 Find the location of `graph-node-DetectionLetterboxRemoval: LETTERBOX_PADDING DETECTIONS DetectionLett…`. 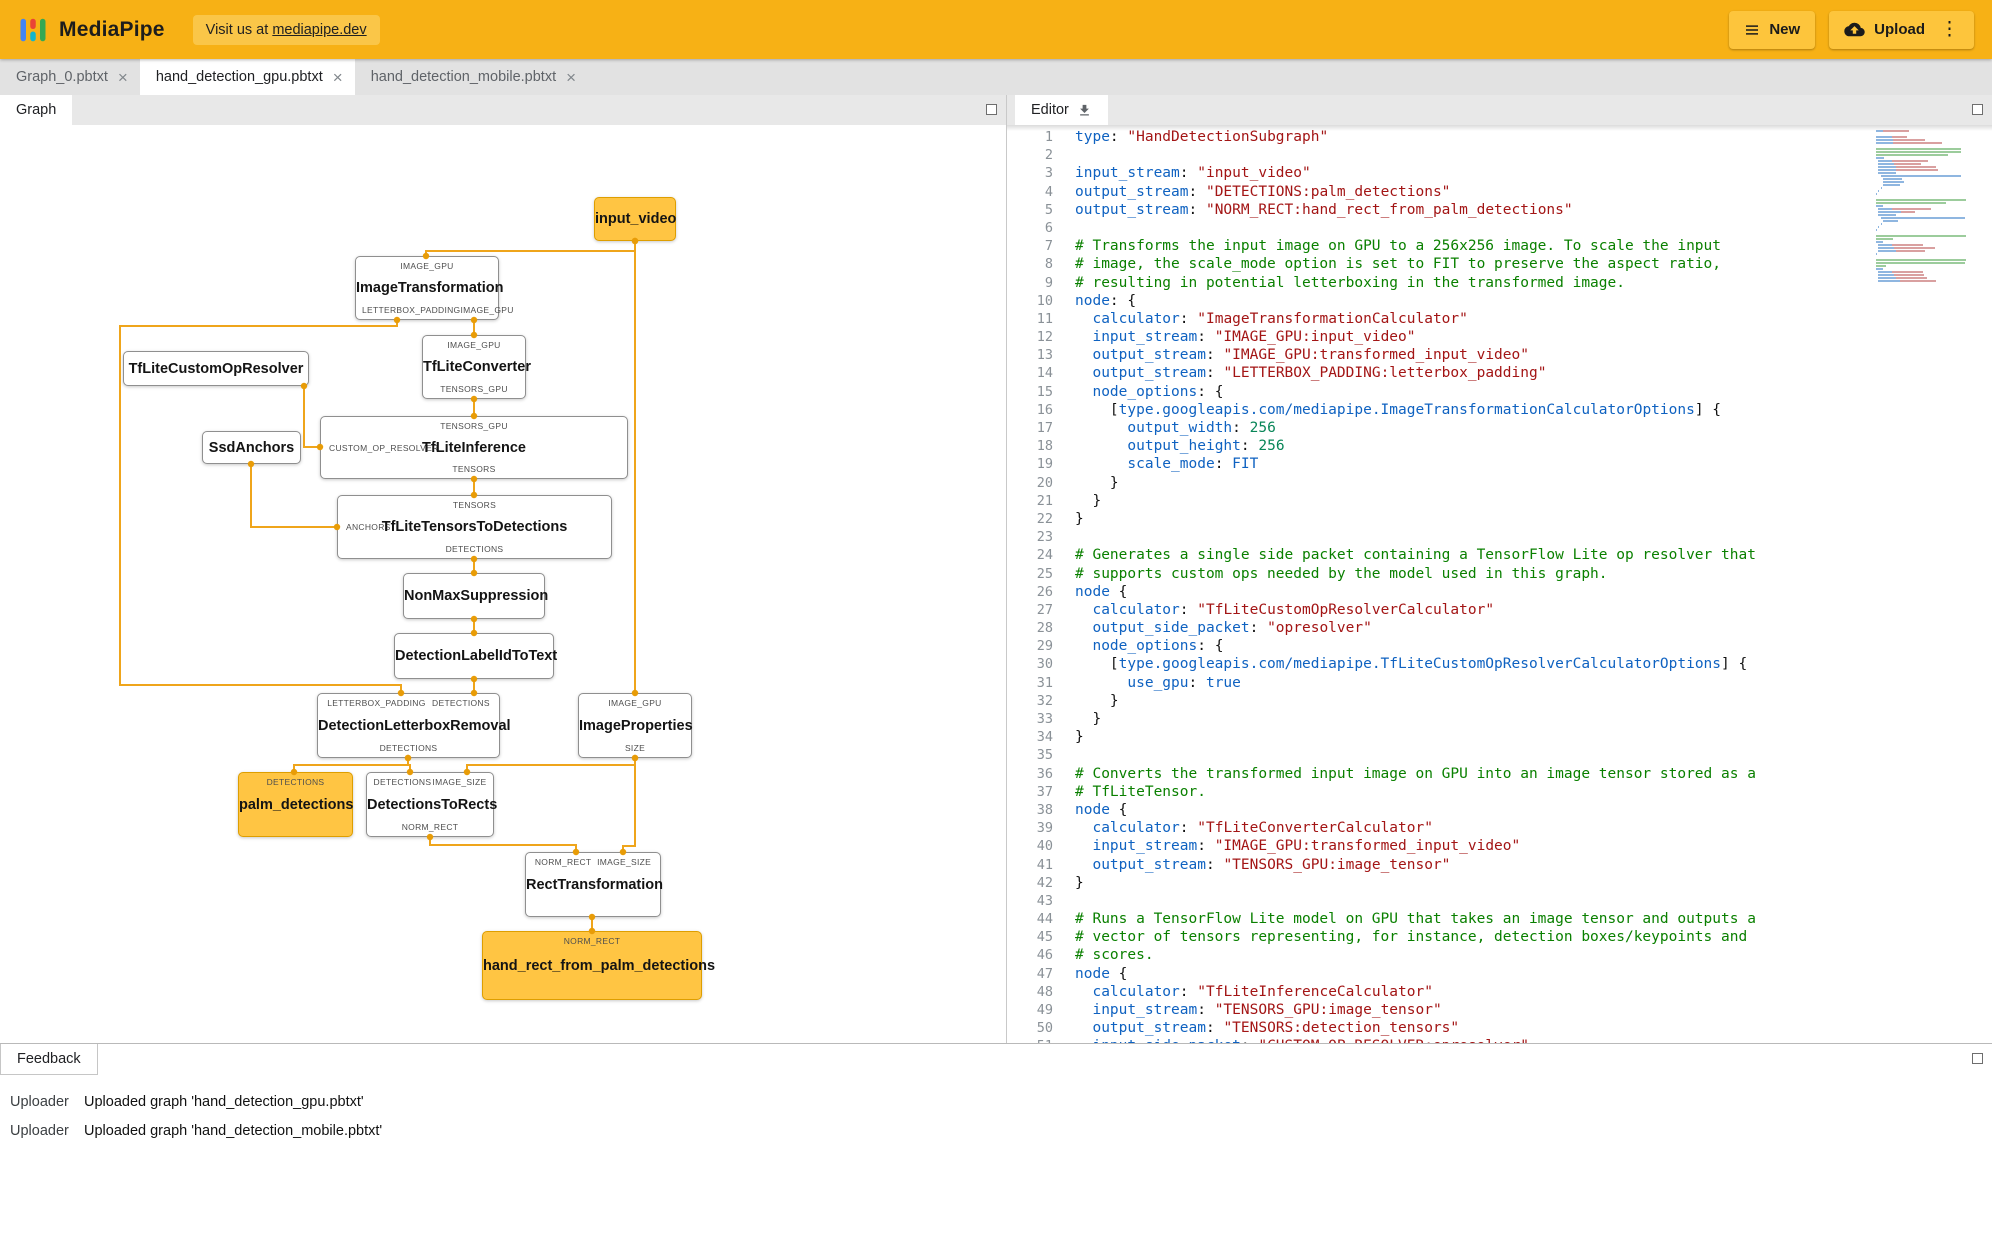

graph-node-DetectionLetterboxRemoval: LETTERBOX_PADDING DETECTIONS DetectionLett… is located at coordinates (414, 725).